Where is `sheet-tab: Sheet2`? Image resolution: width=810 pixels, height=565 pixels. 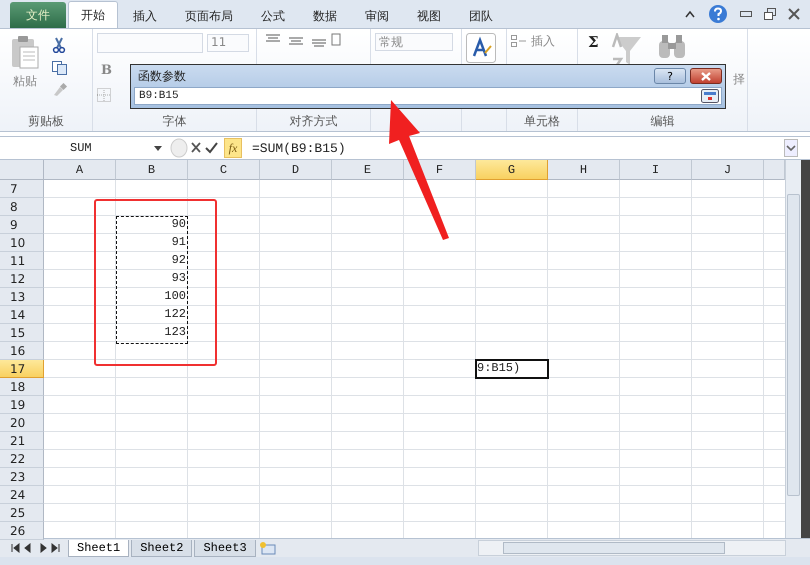
sheet-tab: Sheet2 is located at coordinates (161, 548).